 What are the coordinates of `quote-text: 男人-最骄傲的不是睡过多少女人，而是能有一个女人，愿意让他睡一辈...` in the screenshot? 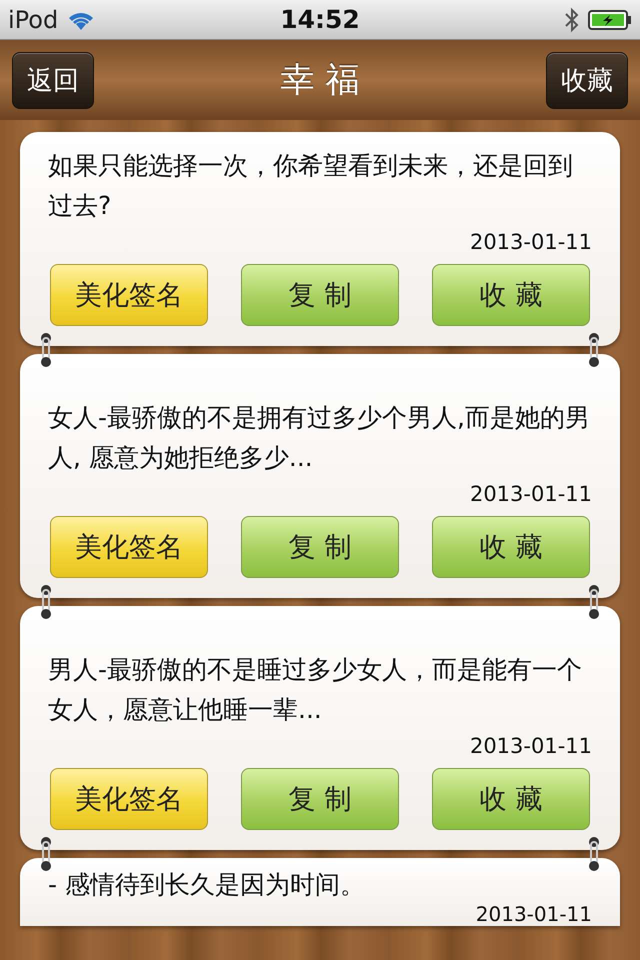 It's located at (316, 690).